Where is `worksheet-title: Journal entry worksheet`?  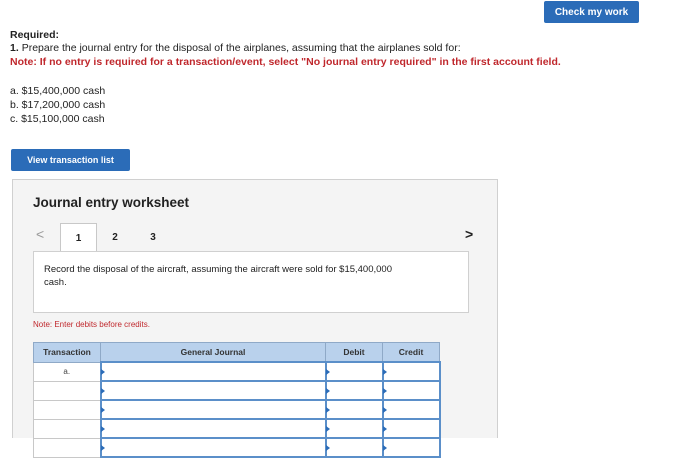 worksheet-title: Journal entry worksheet is located at coordinates (111, 202).